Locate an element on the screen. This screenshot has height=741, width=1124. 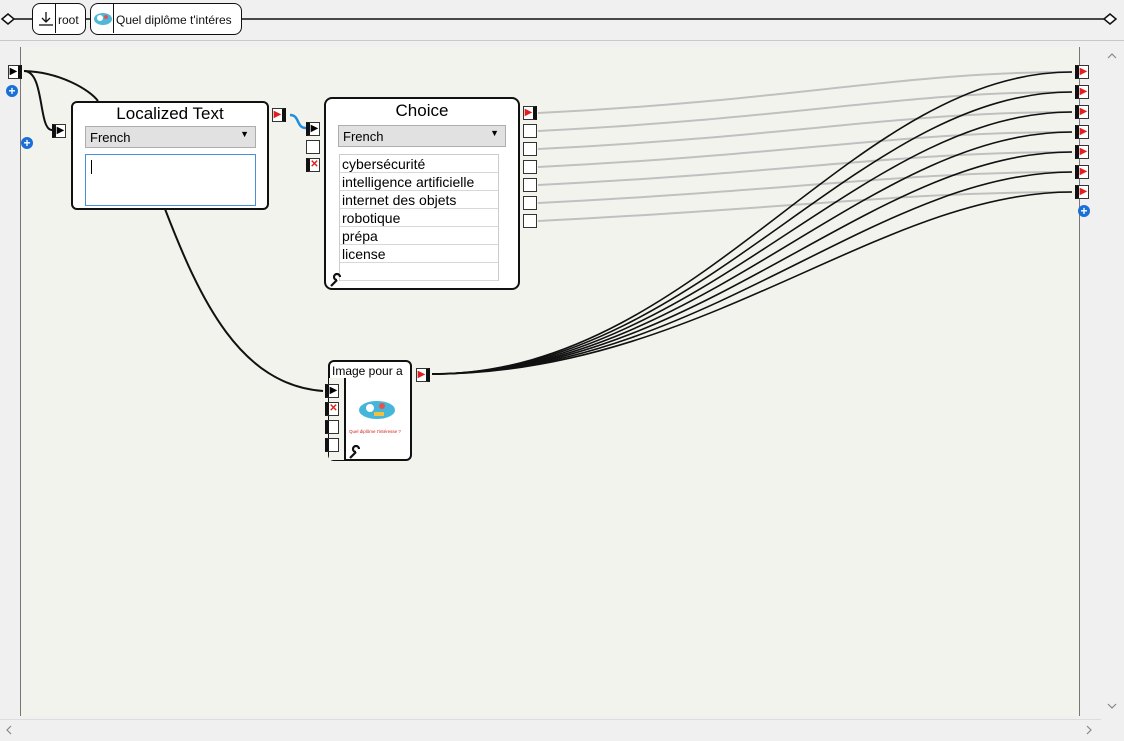
image-box-title: Image pour a is located at coordinates (367, 371).